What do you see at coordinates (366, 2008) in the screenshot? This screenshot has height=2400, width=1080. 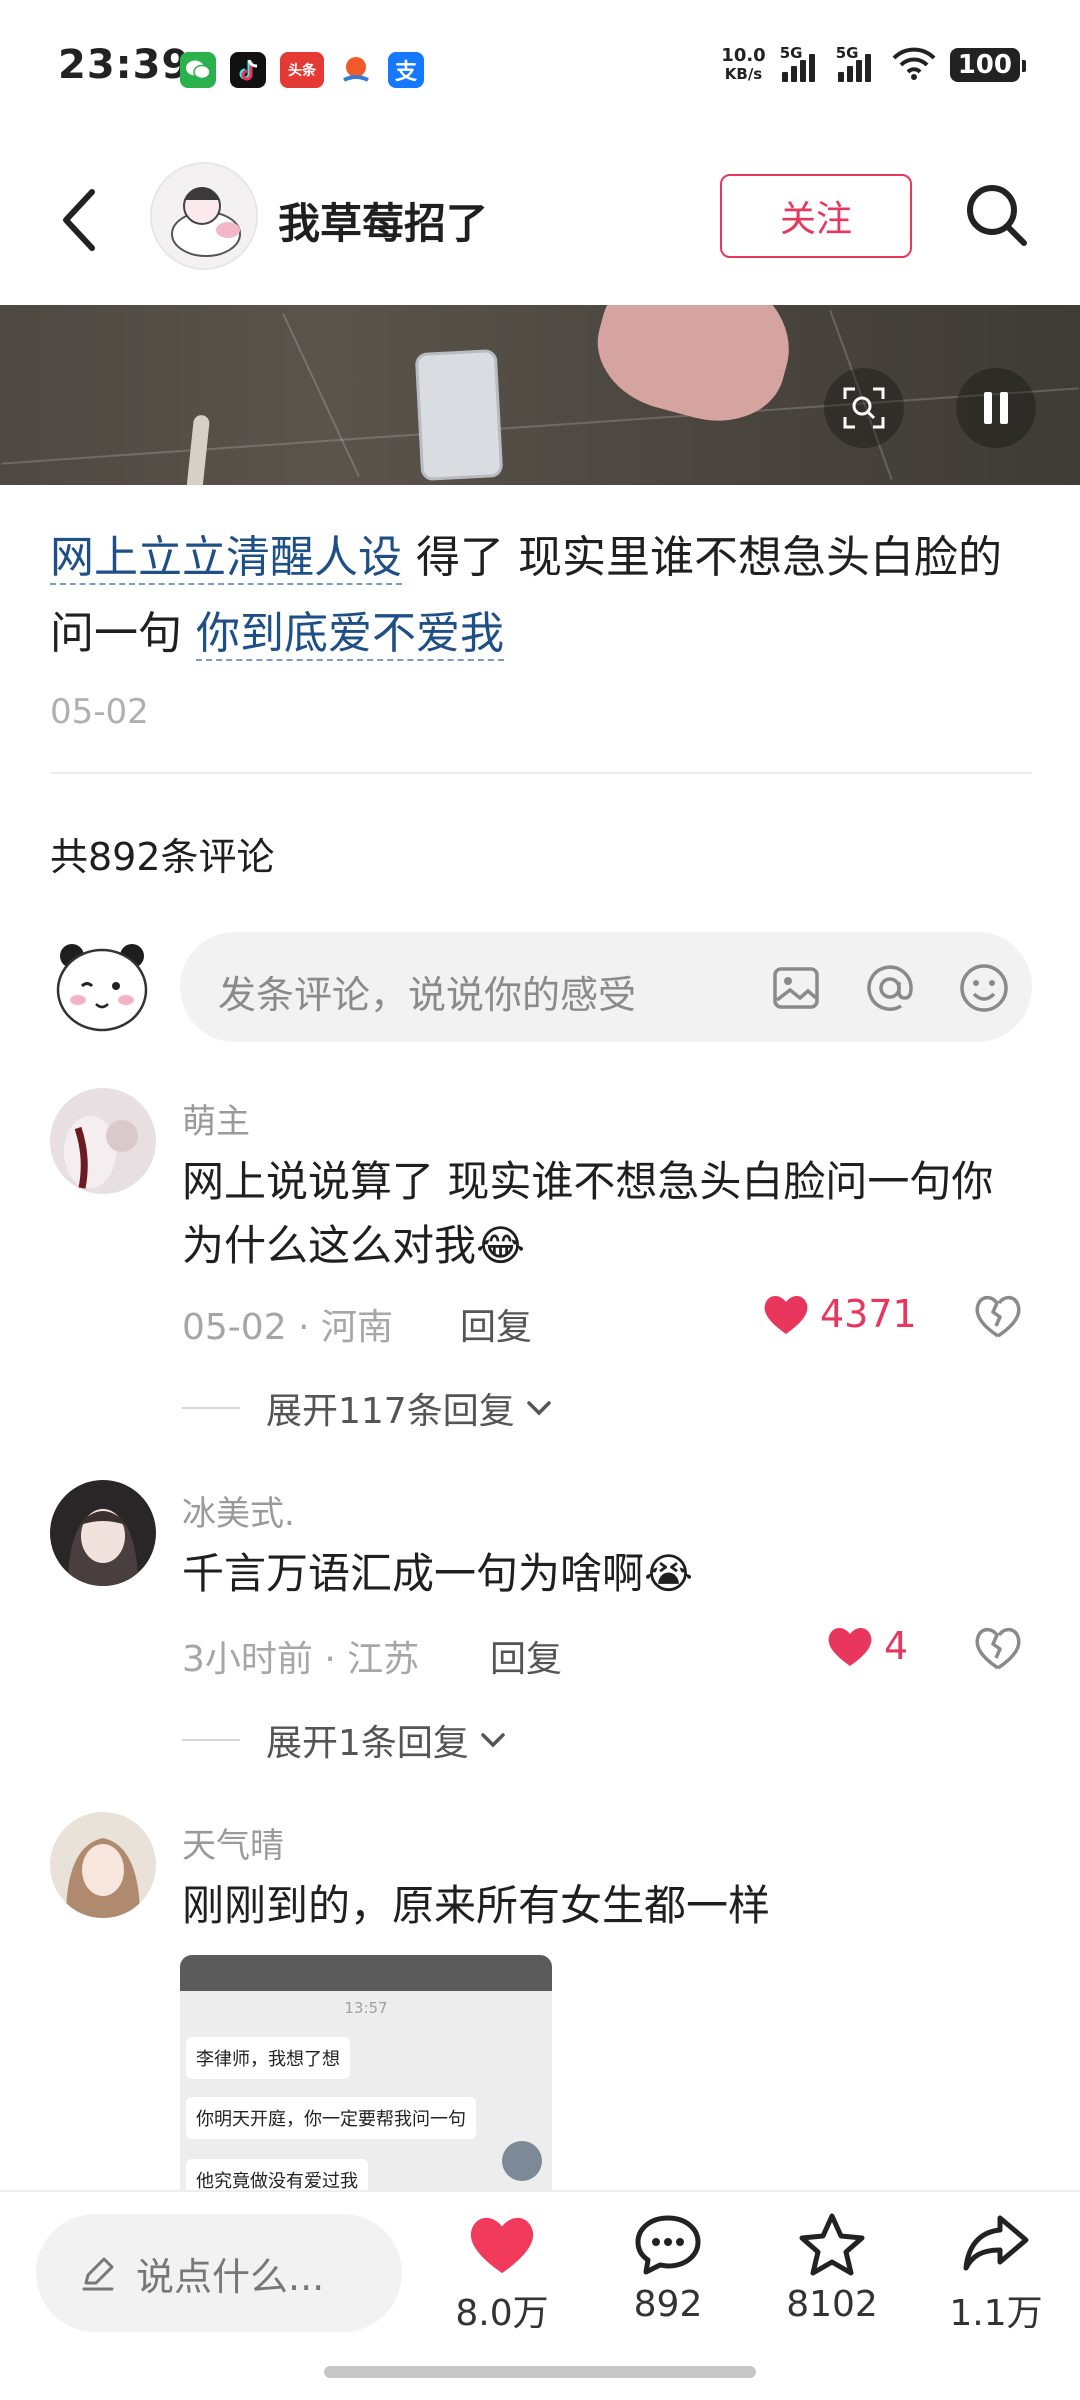 I see `comment-image-time: 13:57` at bounding box center [366, 2008].